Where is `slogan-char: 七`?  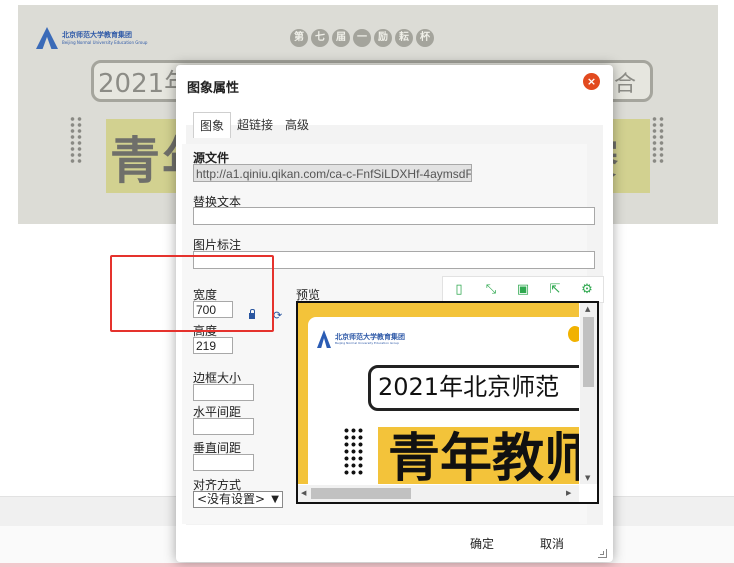 slogan-char: 七 is located at coordinates (320, 38).